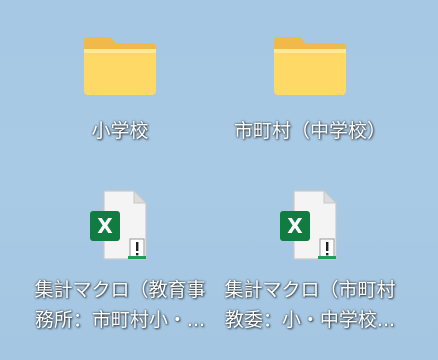  I want to click on file-label-line-1: 集計マクロ（市町村, so click(310, 290).